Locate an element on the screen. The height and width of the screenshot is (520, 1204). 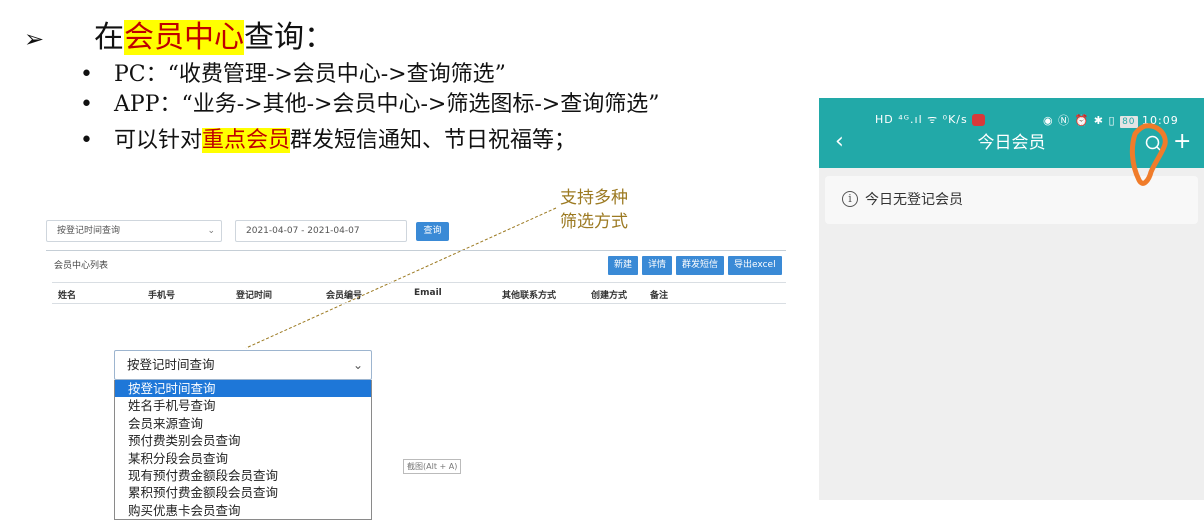
dropdown-option: 按登记时间查询 is located at coordinates (243, 389).